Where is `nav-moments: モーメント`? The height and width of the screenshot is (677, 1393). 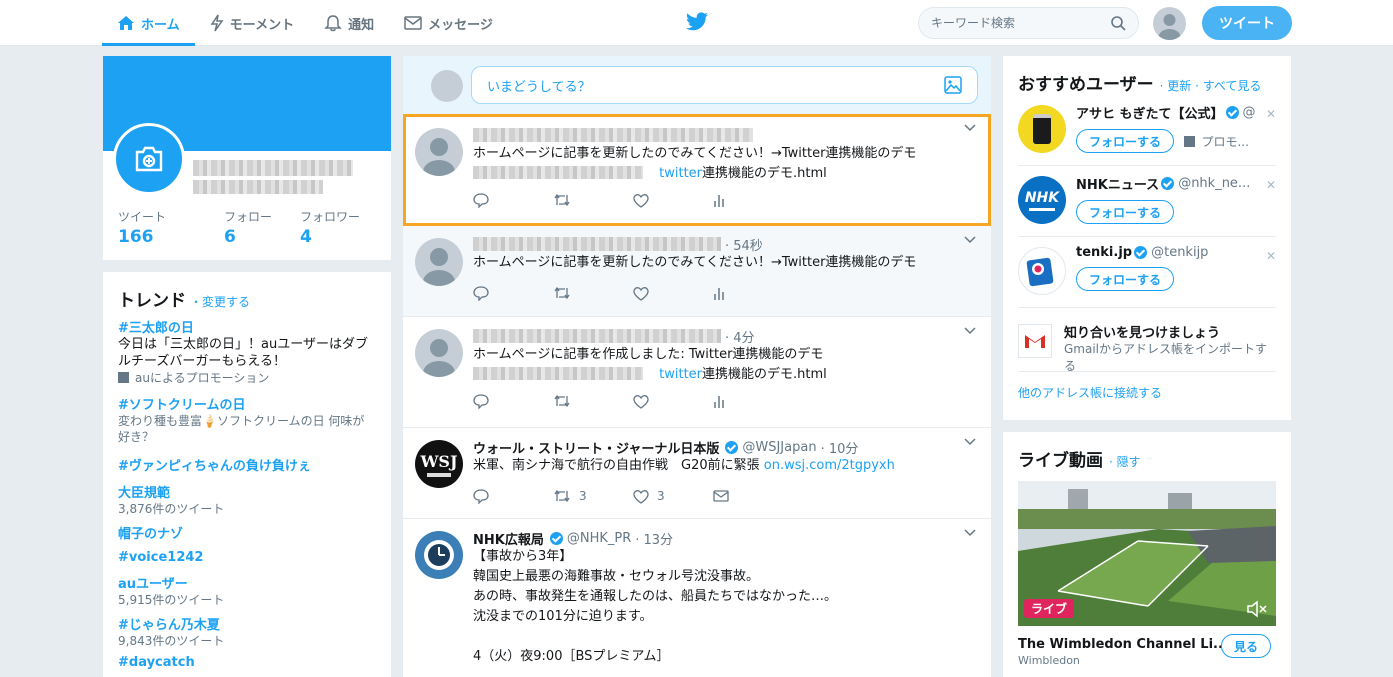 nav-moments: モーメント is located at coordinates (252, 23).